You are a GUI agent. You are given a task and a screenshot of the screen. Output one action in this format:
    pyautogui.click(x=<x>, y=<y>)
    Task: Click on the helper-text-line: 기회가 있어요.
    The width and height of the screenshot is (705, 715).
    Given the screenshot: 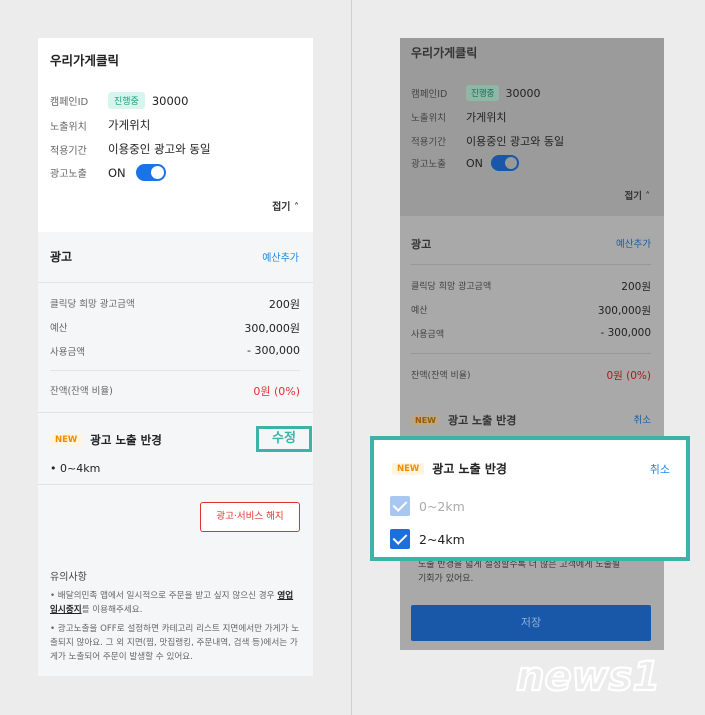 What is the action you would take?
    pyautogui.click(x=446, y=579)
    